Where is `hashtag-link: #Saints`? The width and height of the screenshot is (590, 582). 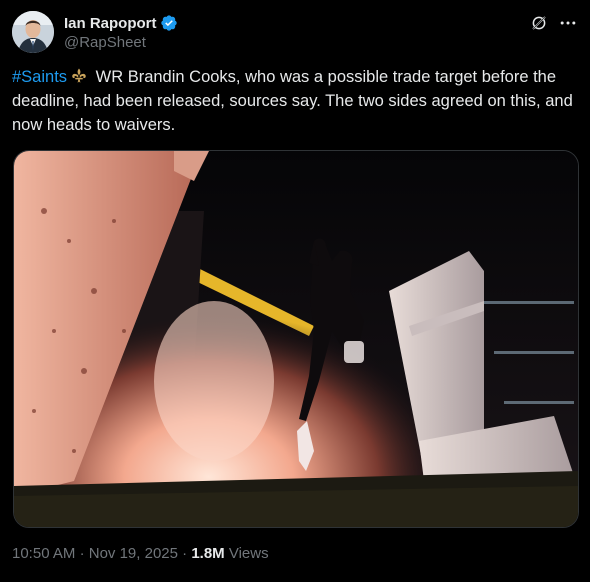
hashtag-link: #Saints is located at coordinates (39, 77).